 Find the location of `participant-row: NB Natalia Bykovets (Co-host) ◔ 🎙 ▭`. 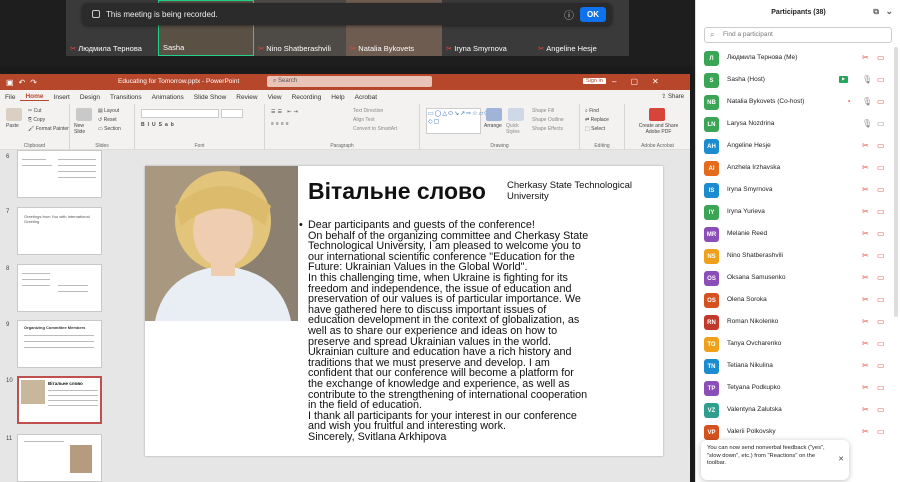

participant-row: NB Natalia Bykovets (Co-host) ◔ 🎙 ▭ is located at coordinates (795, 102).